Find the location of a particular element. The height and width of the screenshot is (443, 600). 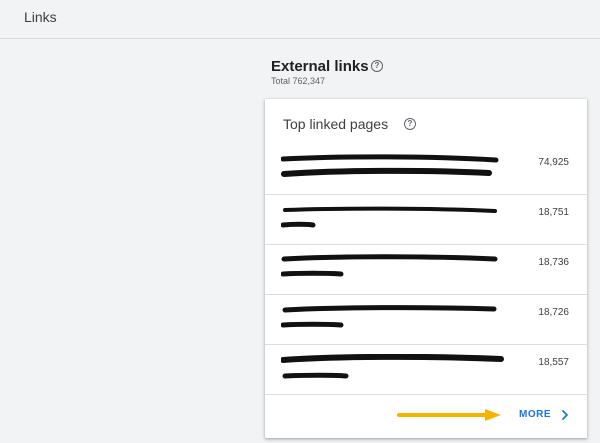

card-title: Top linked pages is located at coordinates (336, 124).